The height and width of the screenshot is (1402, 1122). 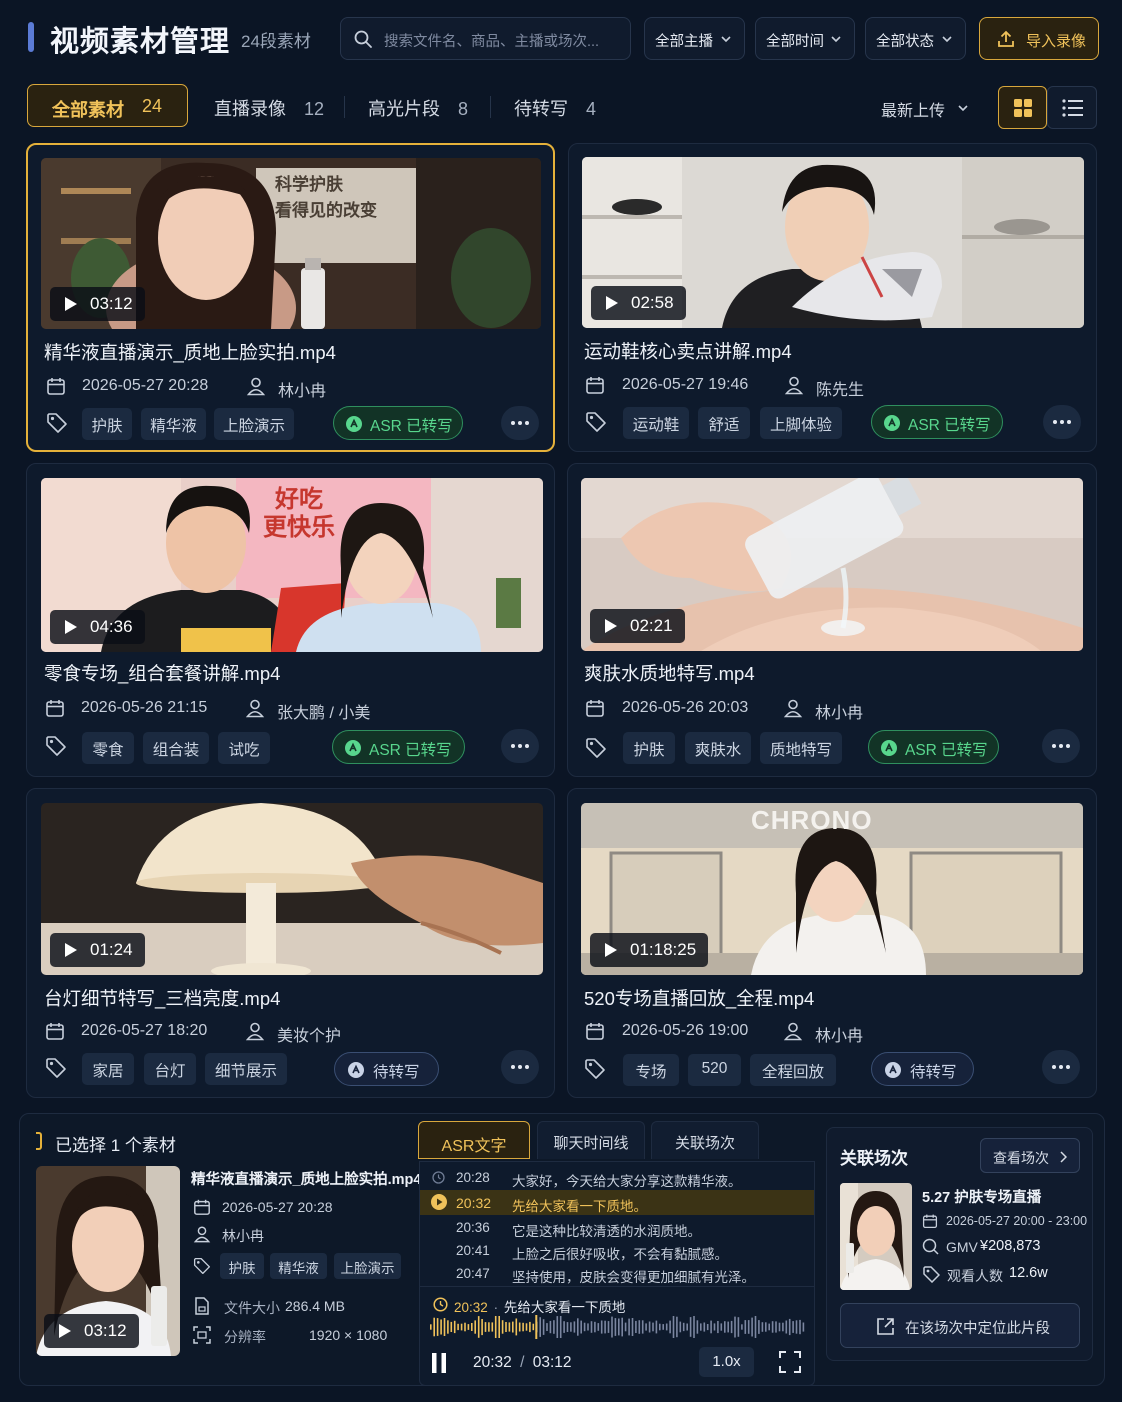 I want to click on tag-chip: 运动鞋, so click(x=656, y=423).